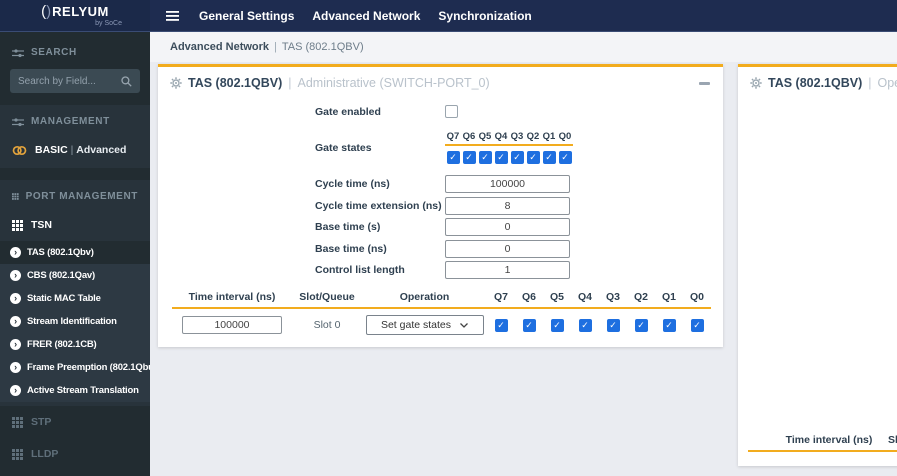  Describe the element at coordinates (887, 83) in the screenshot. I see `panel-subtitle: Operative (` at that location.